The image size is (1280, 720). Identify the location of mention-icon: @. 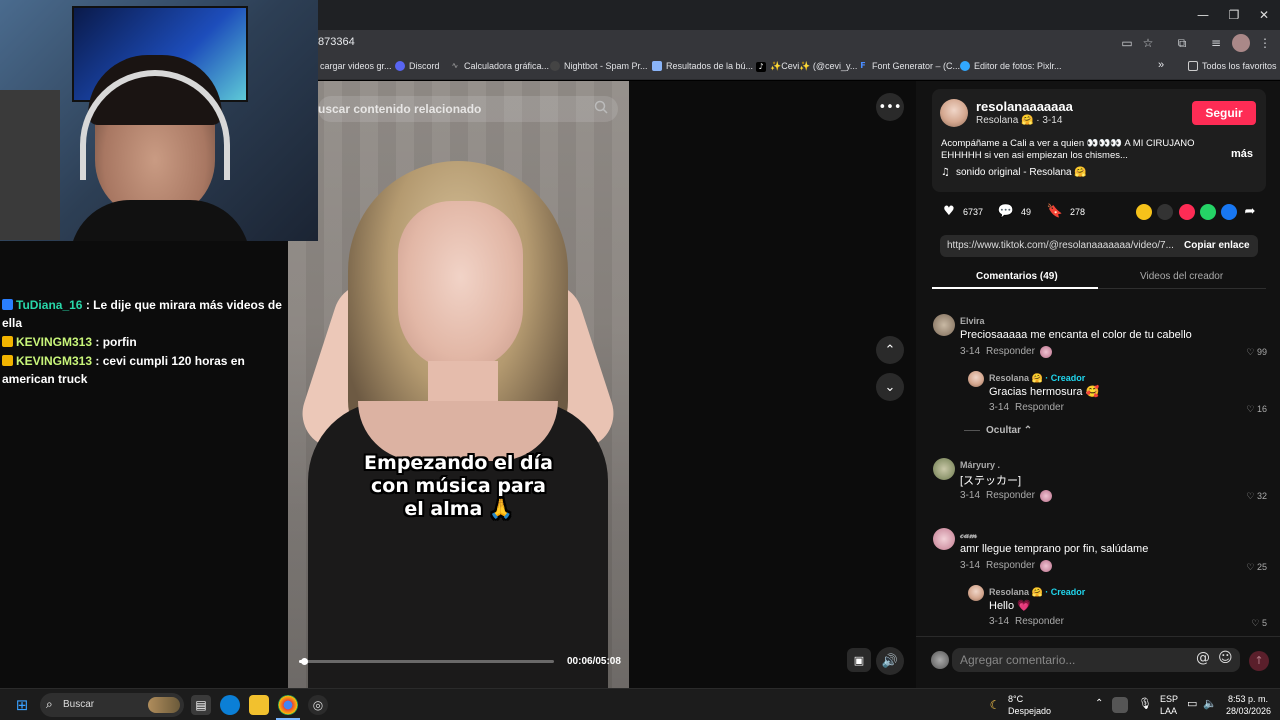
(1203, 658).